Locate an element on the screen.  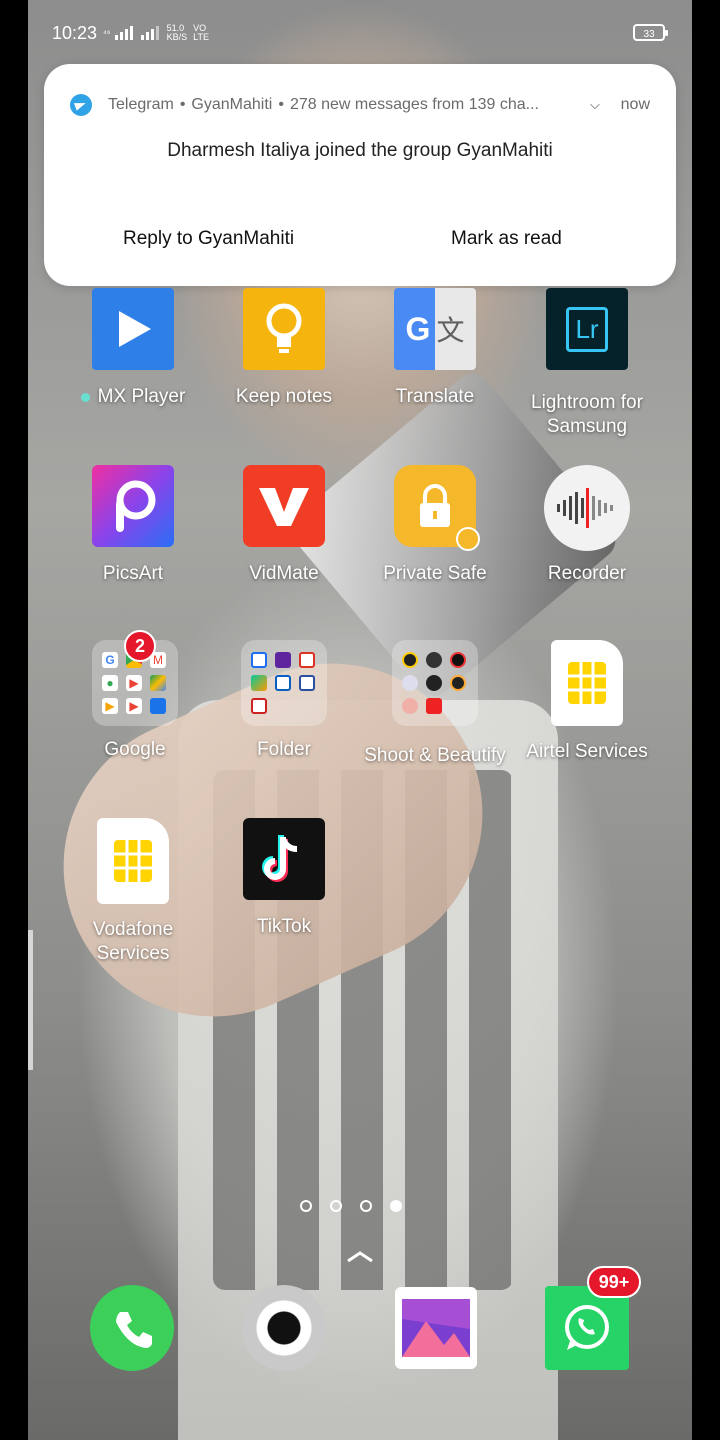
app-label: TikTok is located at coordinates (284, 926).